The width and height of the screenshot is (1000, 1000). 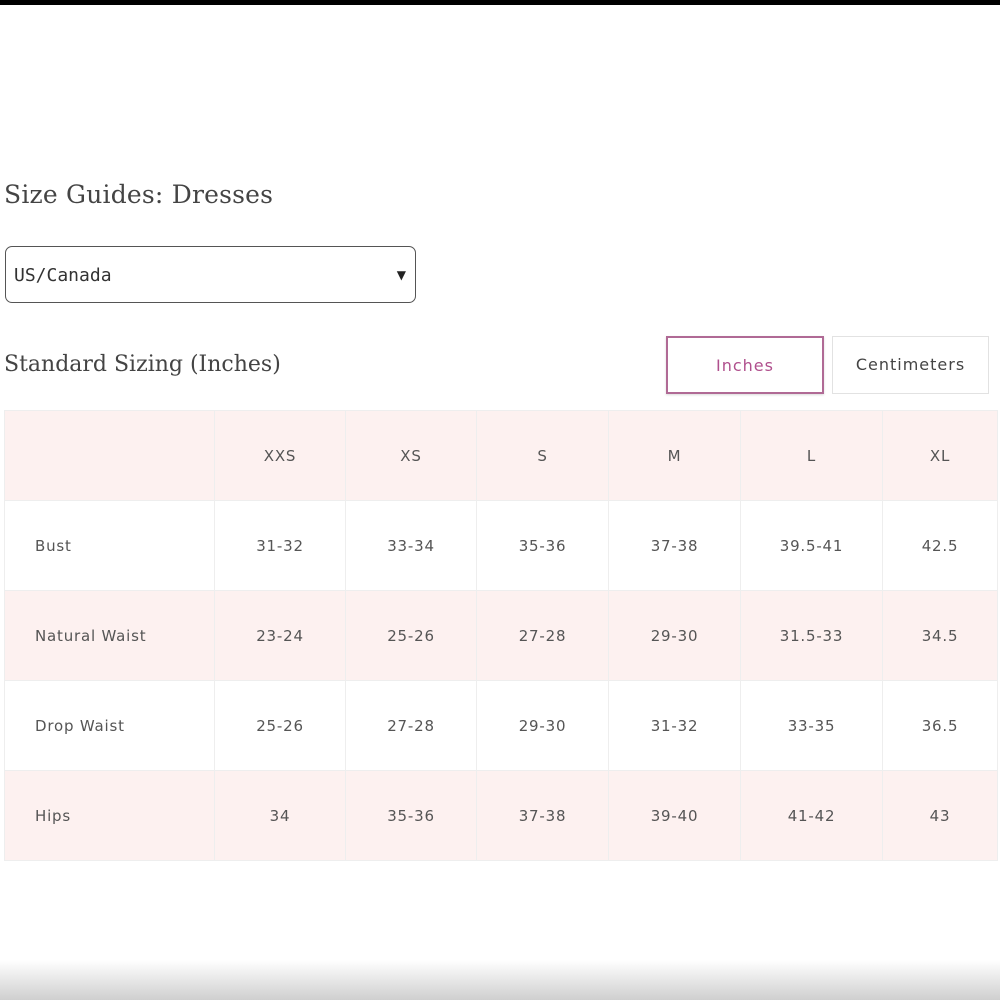 I want to click on row-label: Drop Waist, so click(x=109, y=725).